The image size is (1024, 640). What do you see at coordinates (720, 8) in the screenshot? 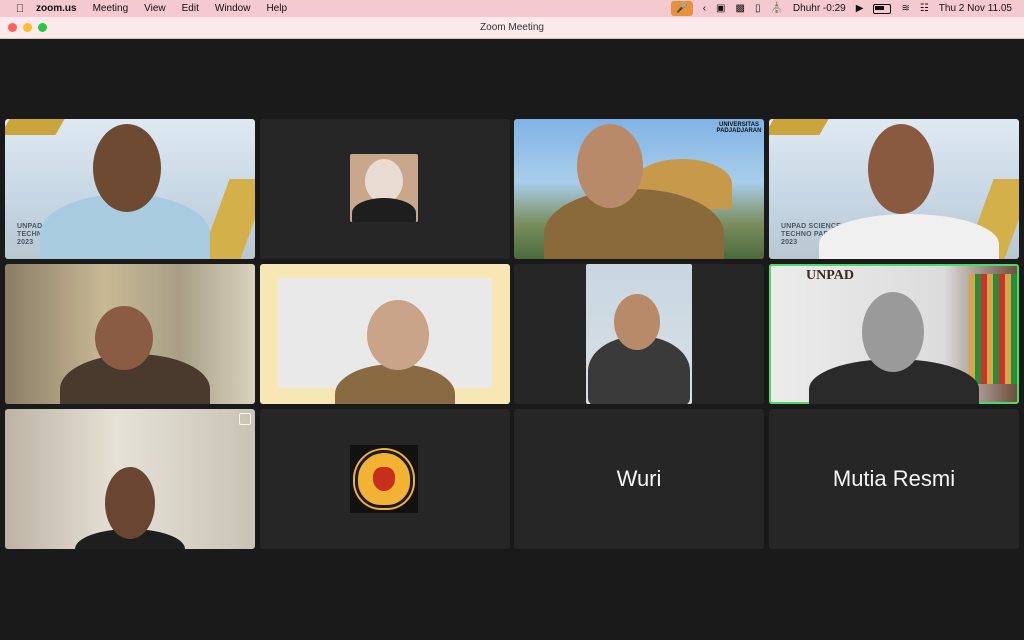
I see `presentation-icon: ▣` at bounding box center [720, 8].